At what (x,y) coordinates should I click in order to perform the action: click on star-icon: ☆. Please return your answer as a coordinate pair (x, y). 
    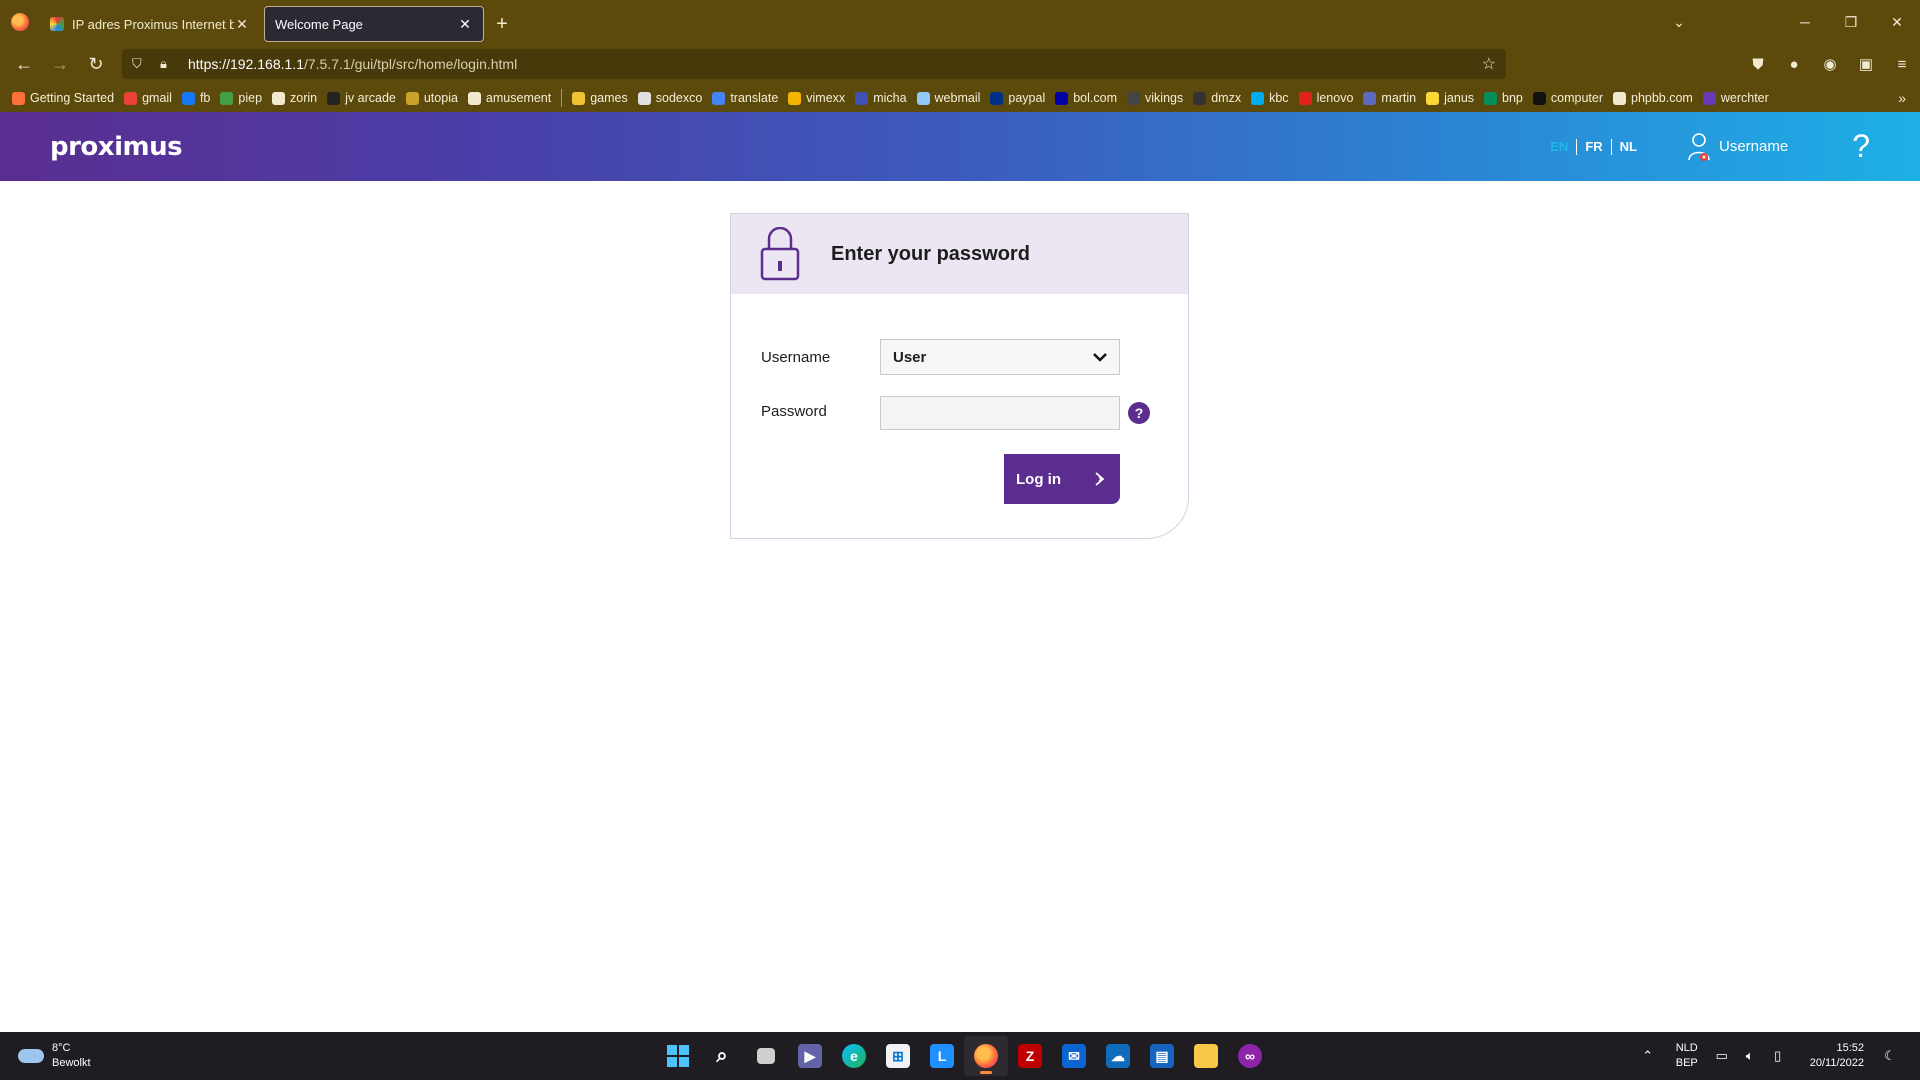
    Looking at the image, I should click on (1489, 64).